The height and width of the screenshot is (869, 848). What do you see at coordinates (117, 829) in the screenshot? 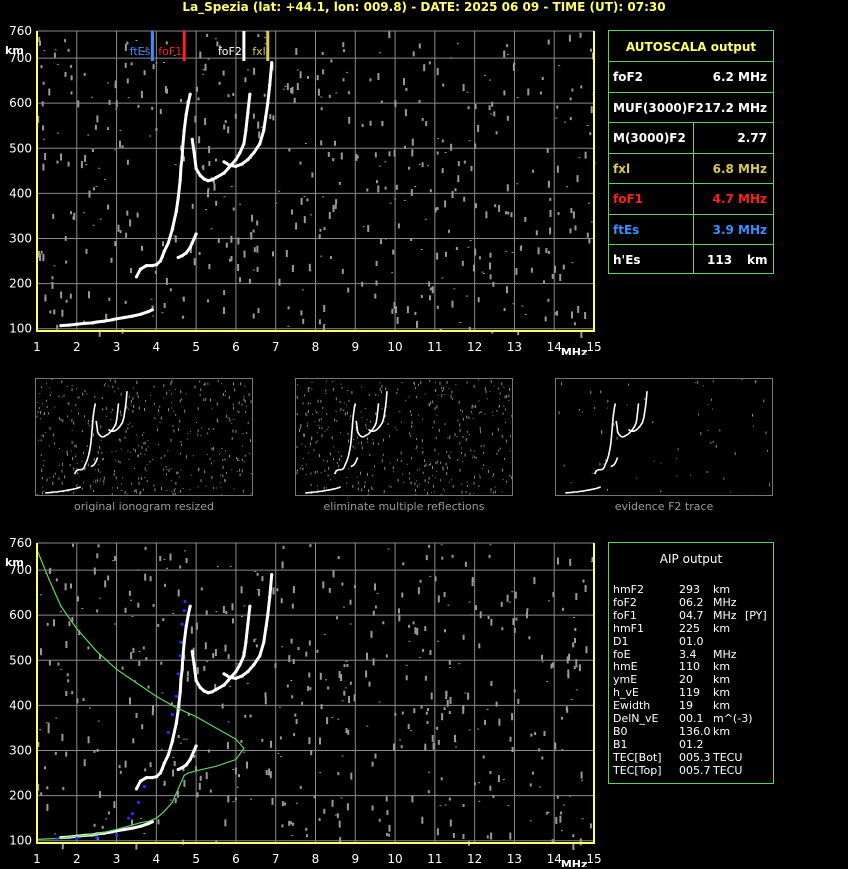
I see `profile-point` at bounding box center [117, 829].